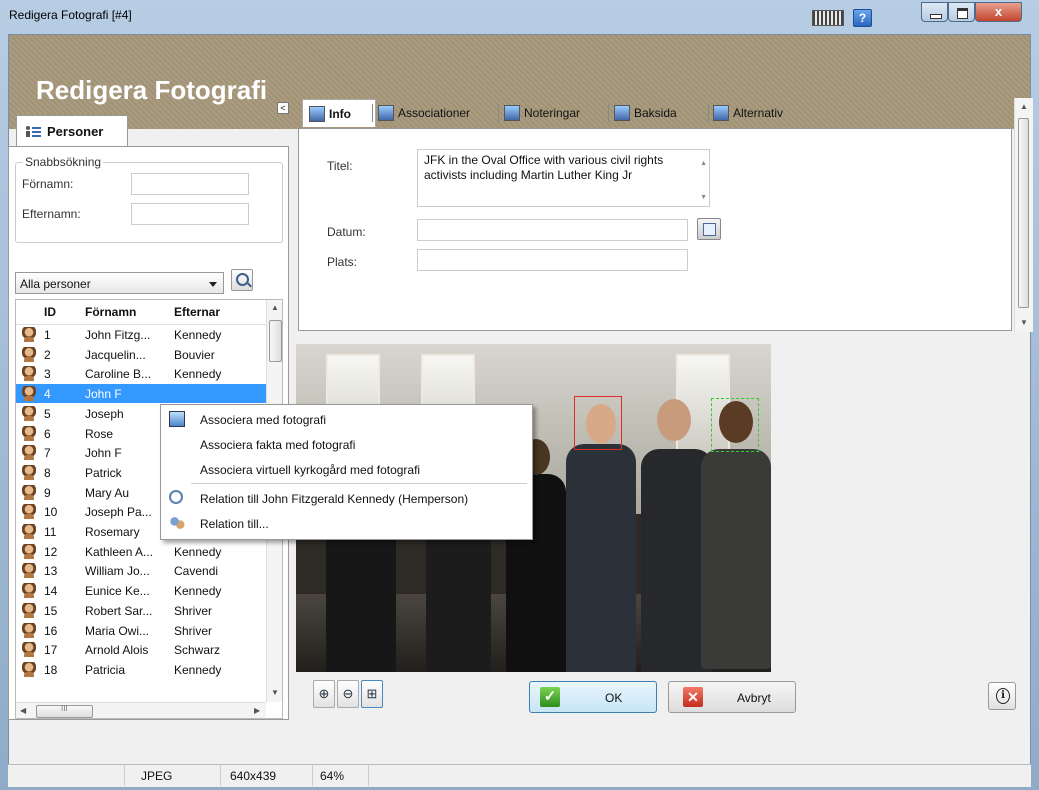 This screenshot has height=790, width=1039. What do you see at coordinates (828, 18) in the screenshot?
I see `keyboard-icon` at bounding box center [828, 18].